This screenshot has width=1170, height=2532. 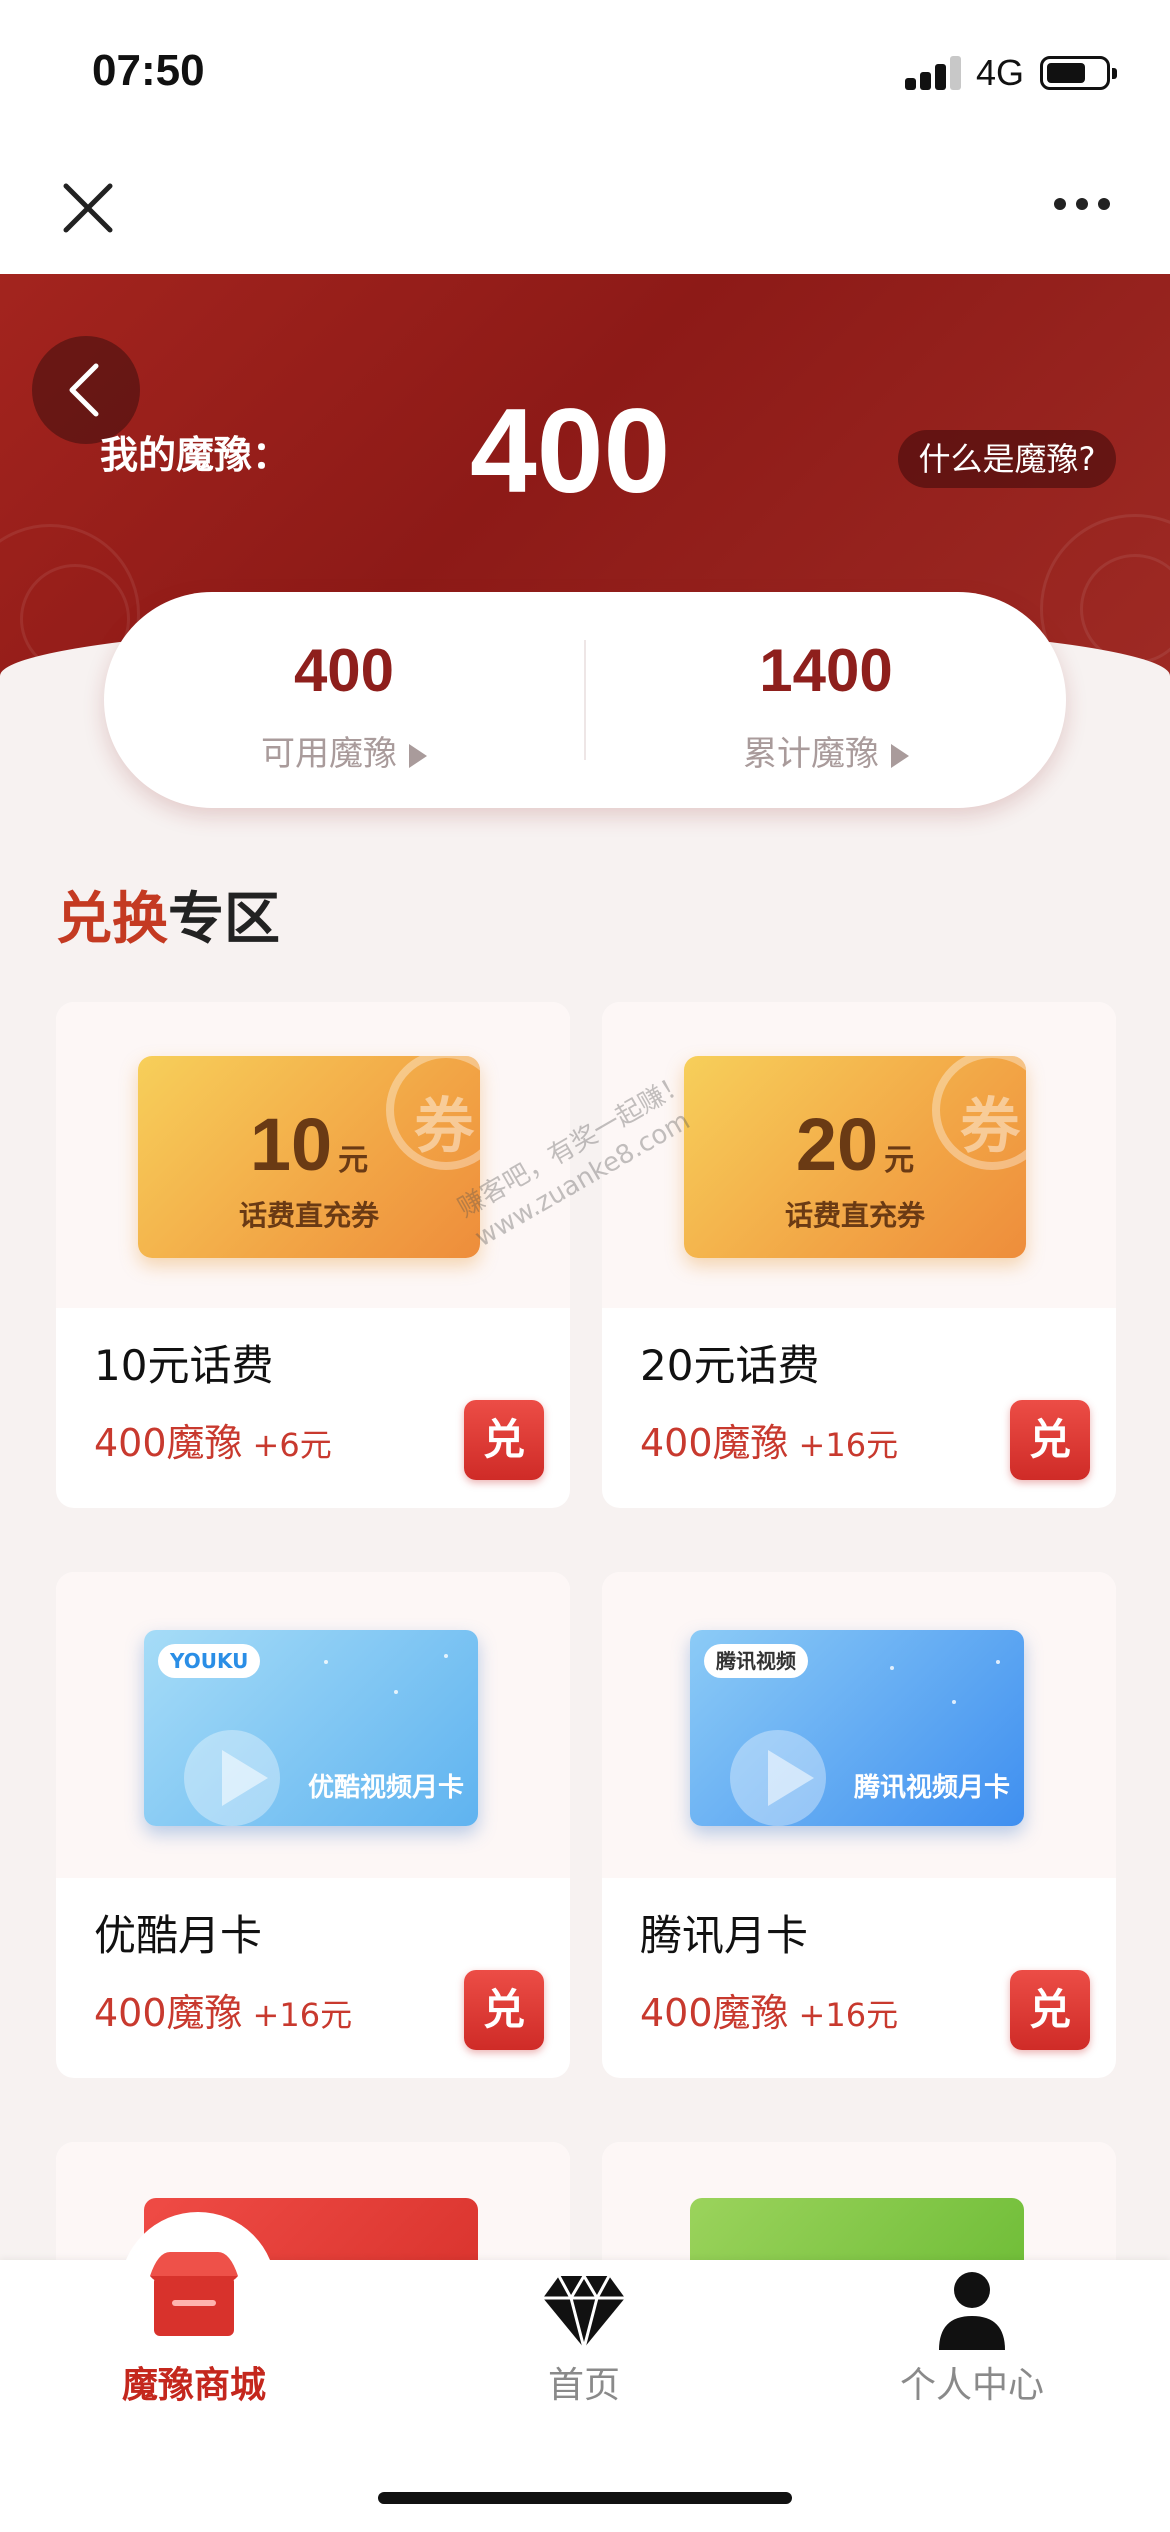 What do you see at coordinates (971, 2385) in the screenshot?
I see `tab-label: 个人中心` at bounding box center [971, 2385].